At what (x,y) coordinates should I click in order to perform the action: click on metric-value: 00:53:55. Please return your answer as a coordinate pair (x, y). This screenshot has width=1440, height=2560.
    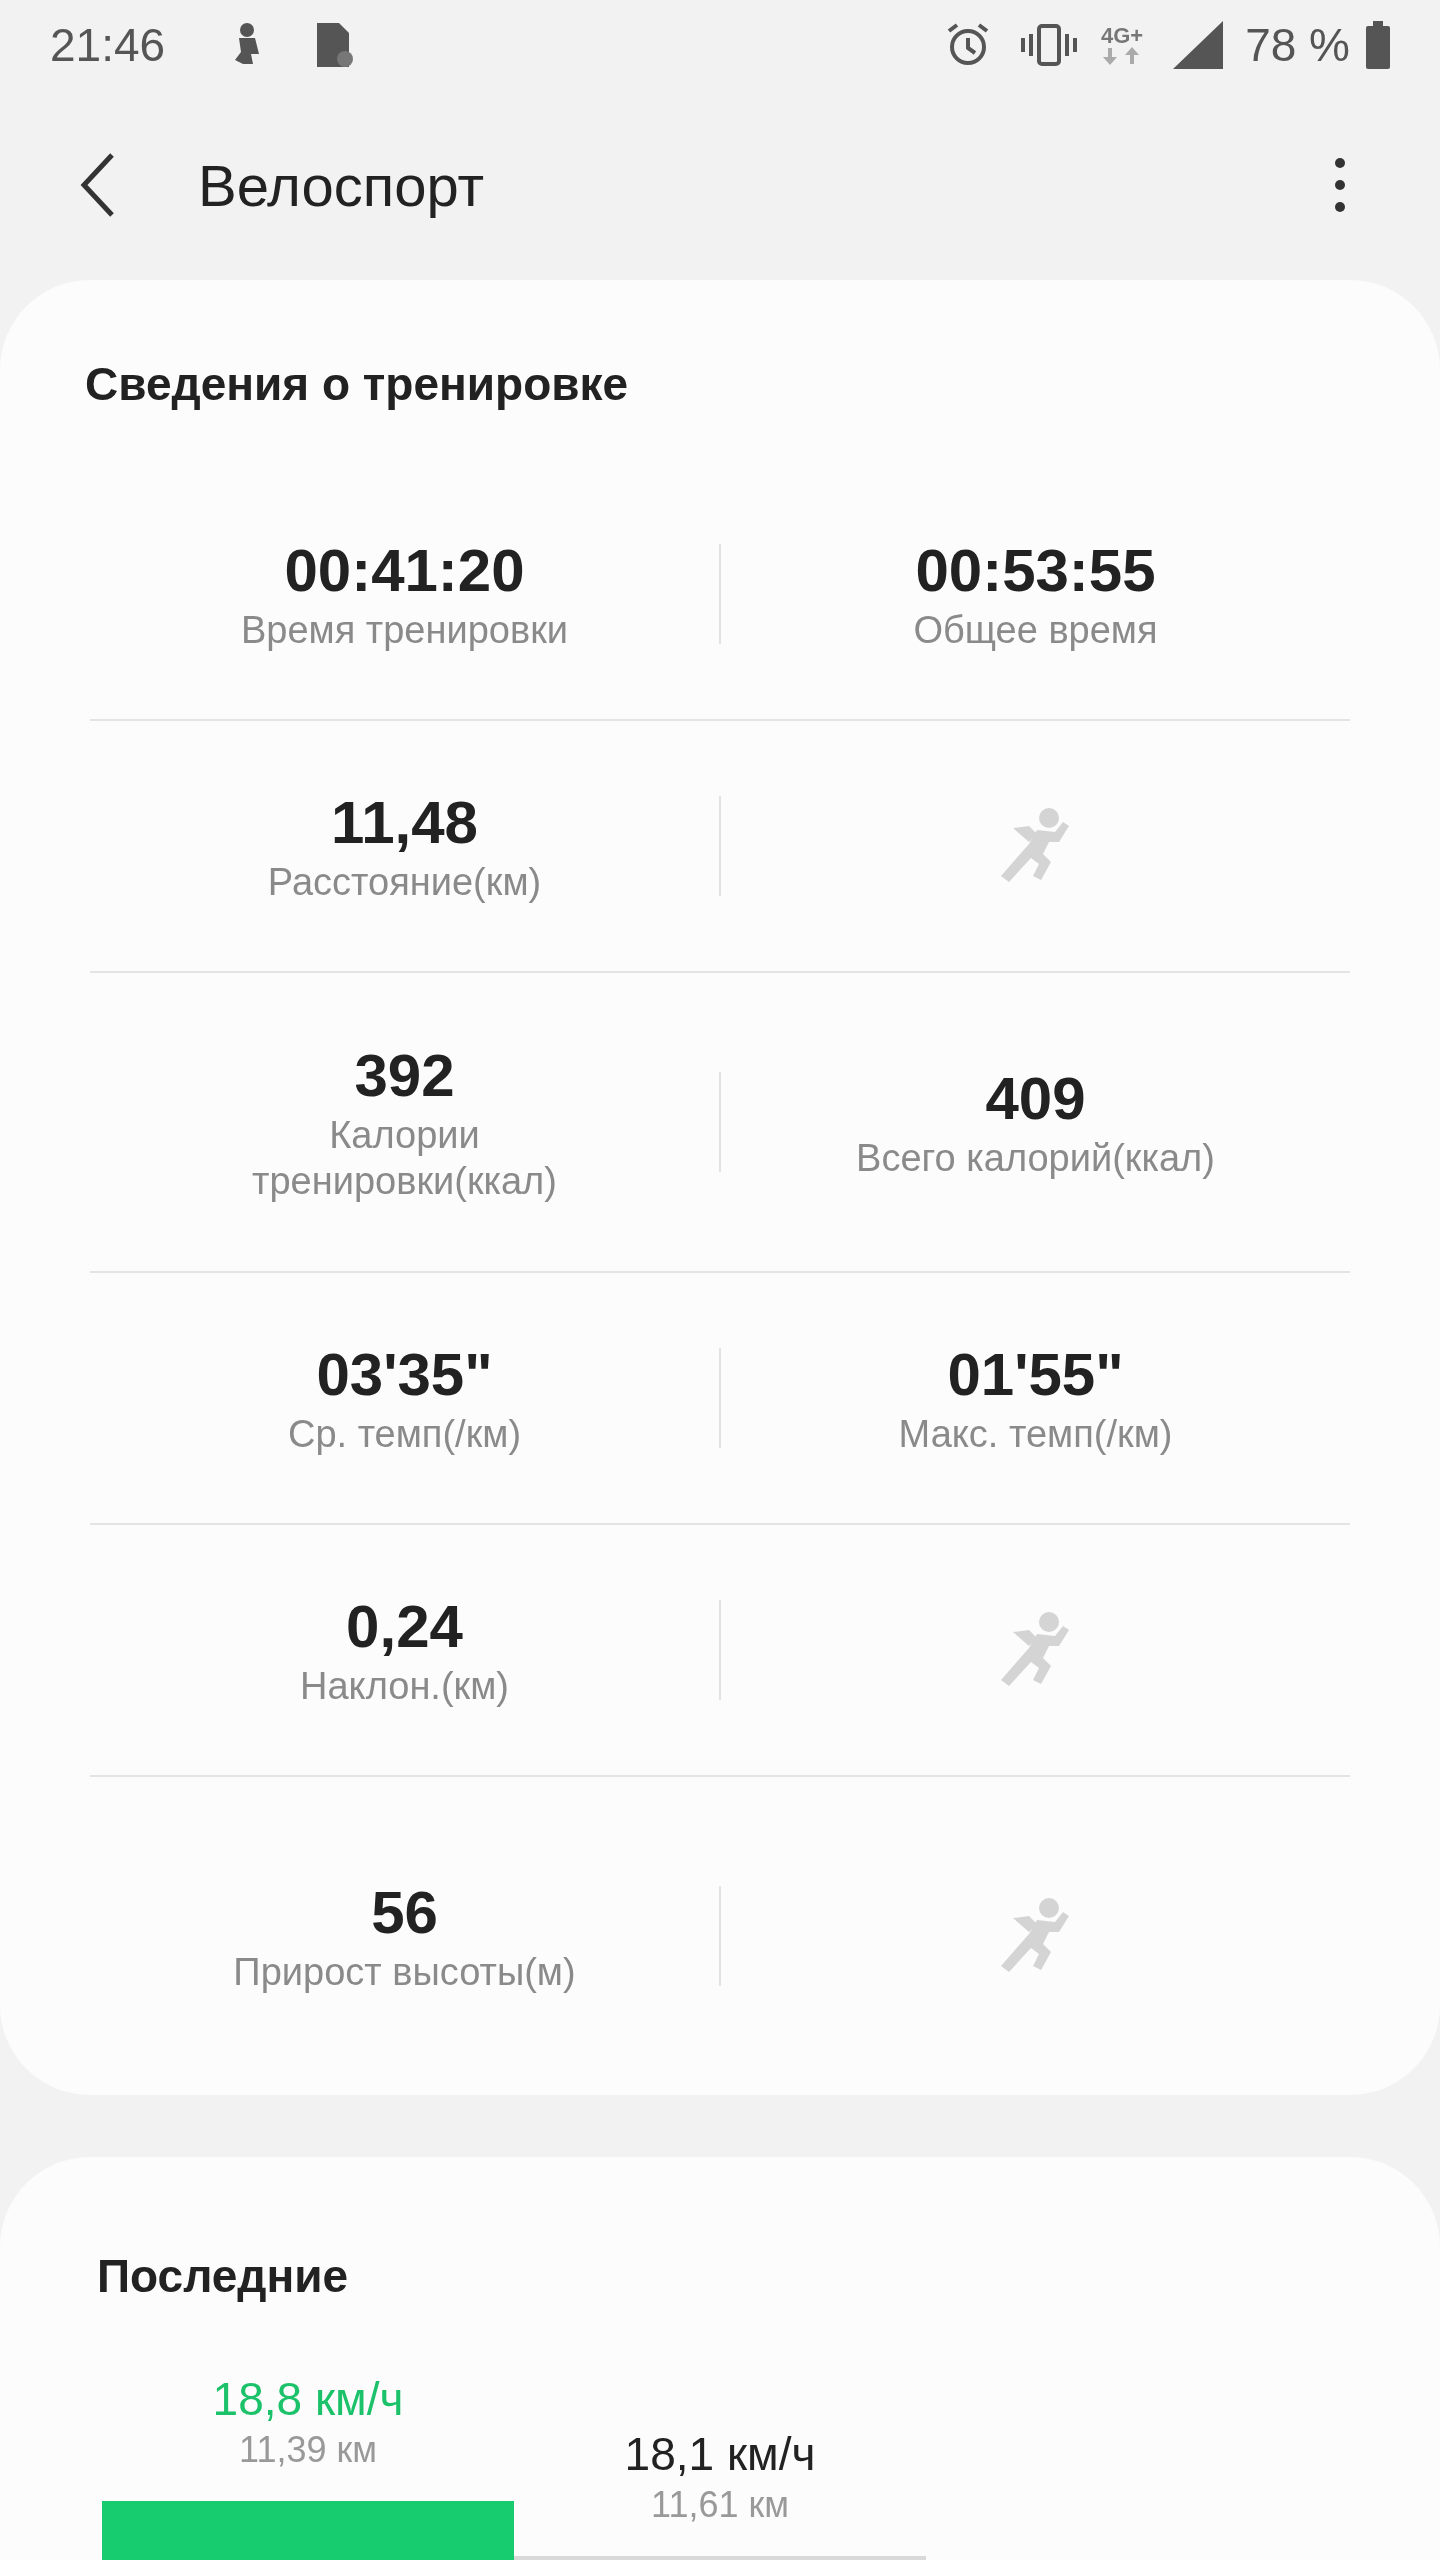
    Looking at the image, I should click on (1035, 571).